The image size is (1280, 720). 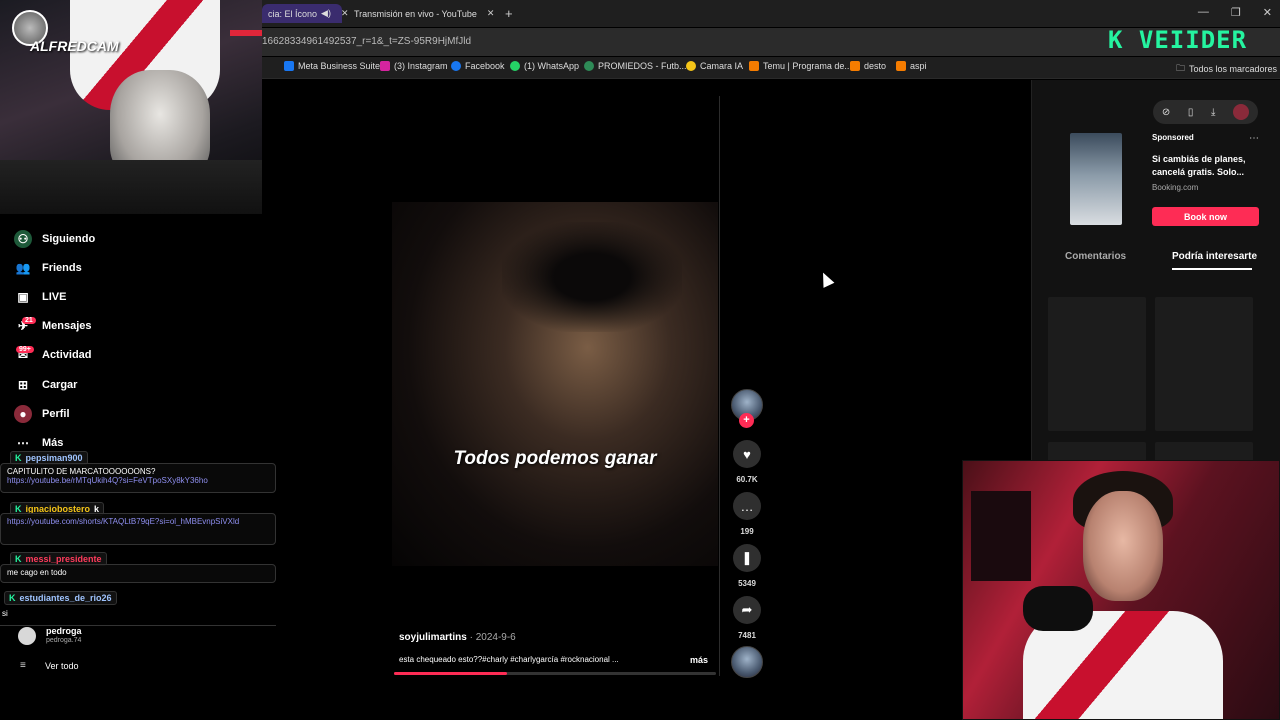 What do you see at coordinates (366, 41) in the screenshot?
I see `url-text: 16628334961492537_r=1&_t=ZS-95R9HjMfJld` at bounding box center [366, 41].